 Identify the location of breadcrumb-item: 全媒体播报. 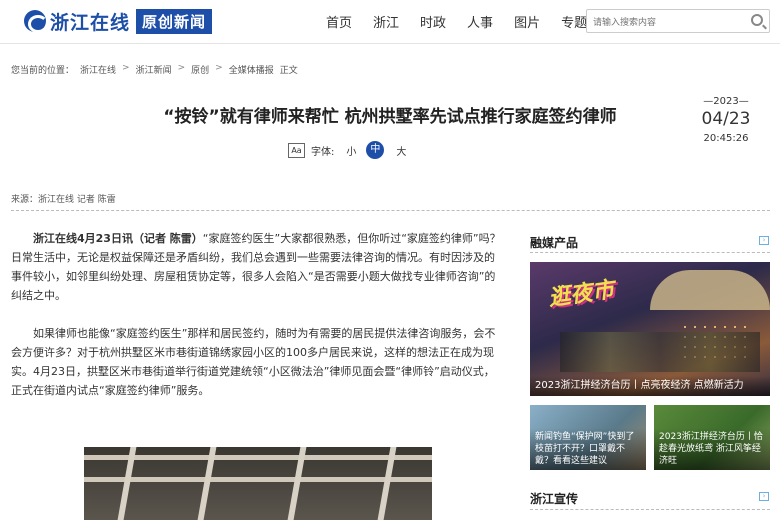
(251, 69).